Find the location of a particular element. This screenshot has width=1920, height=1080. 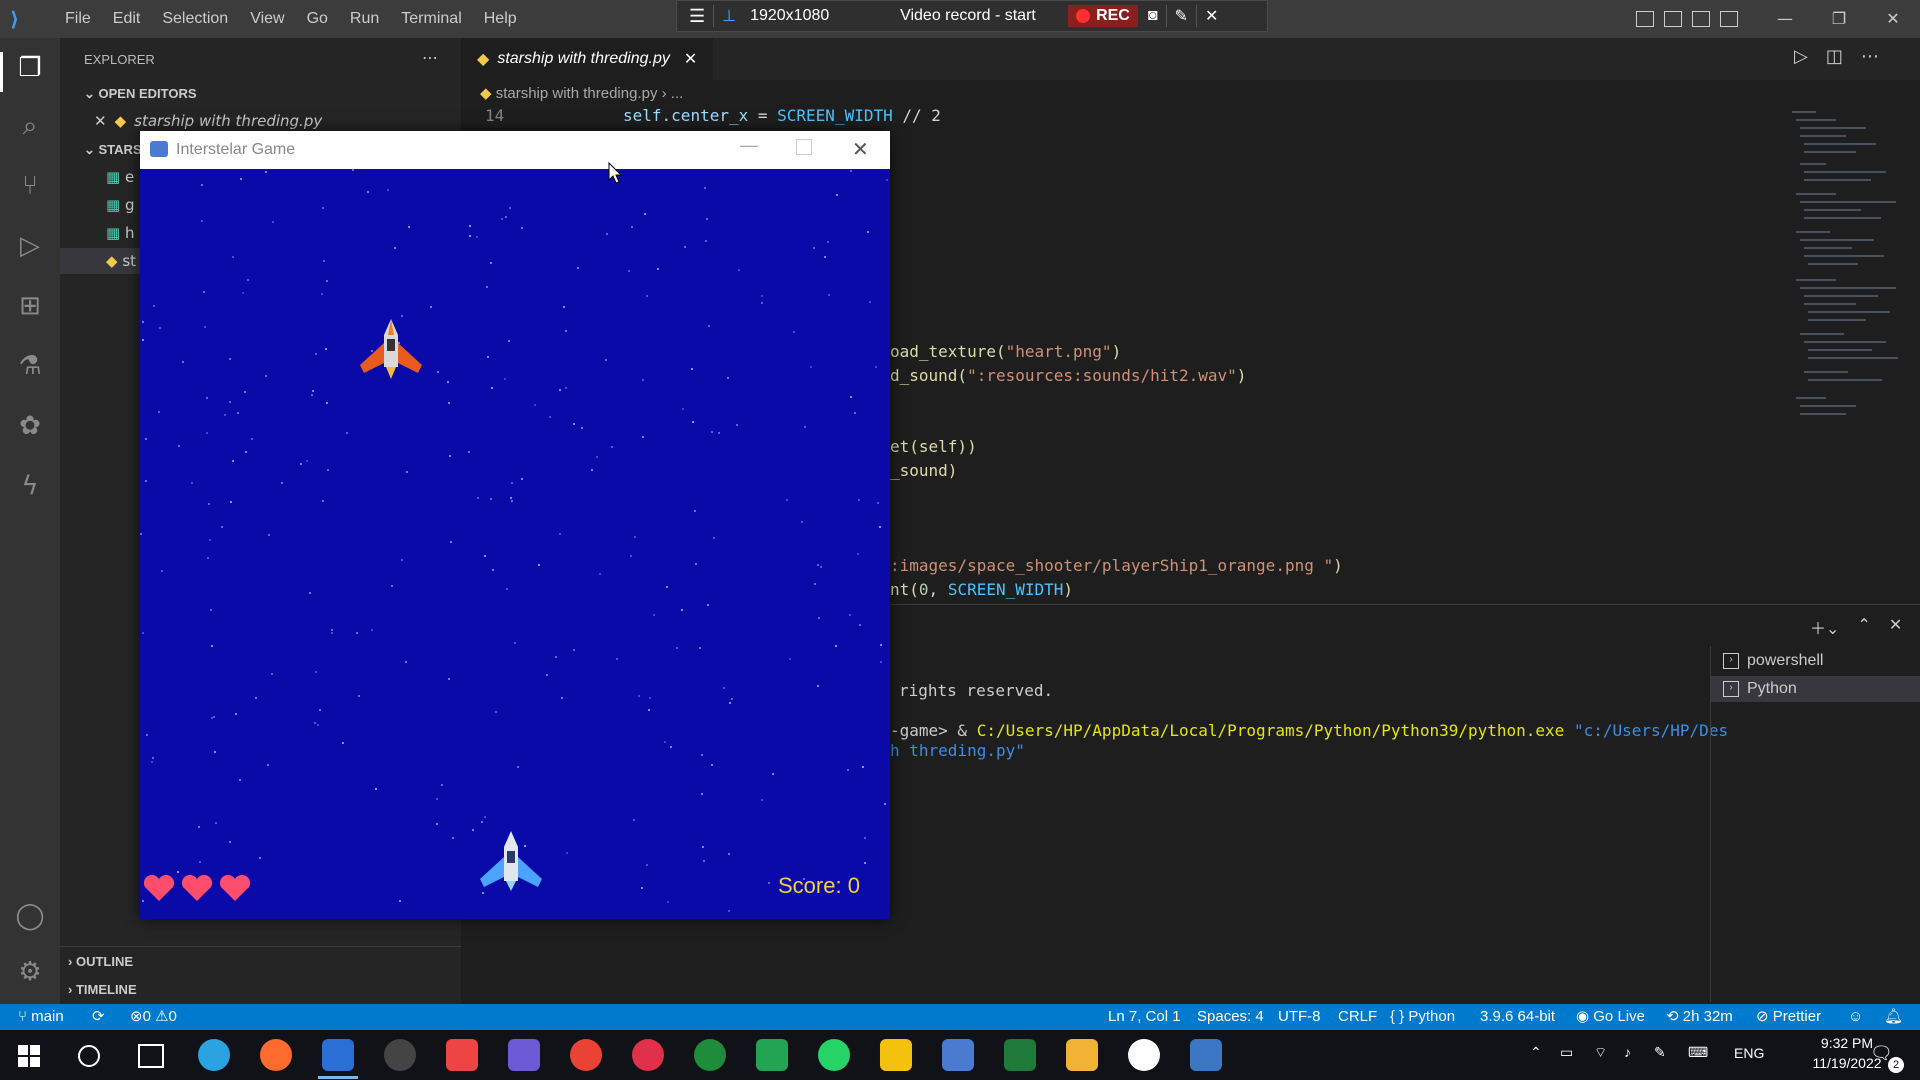

menu-edit: Edit is located at coordinates (127, 19).